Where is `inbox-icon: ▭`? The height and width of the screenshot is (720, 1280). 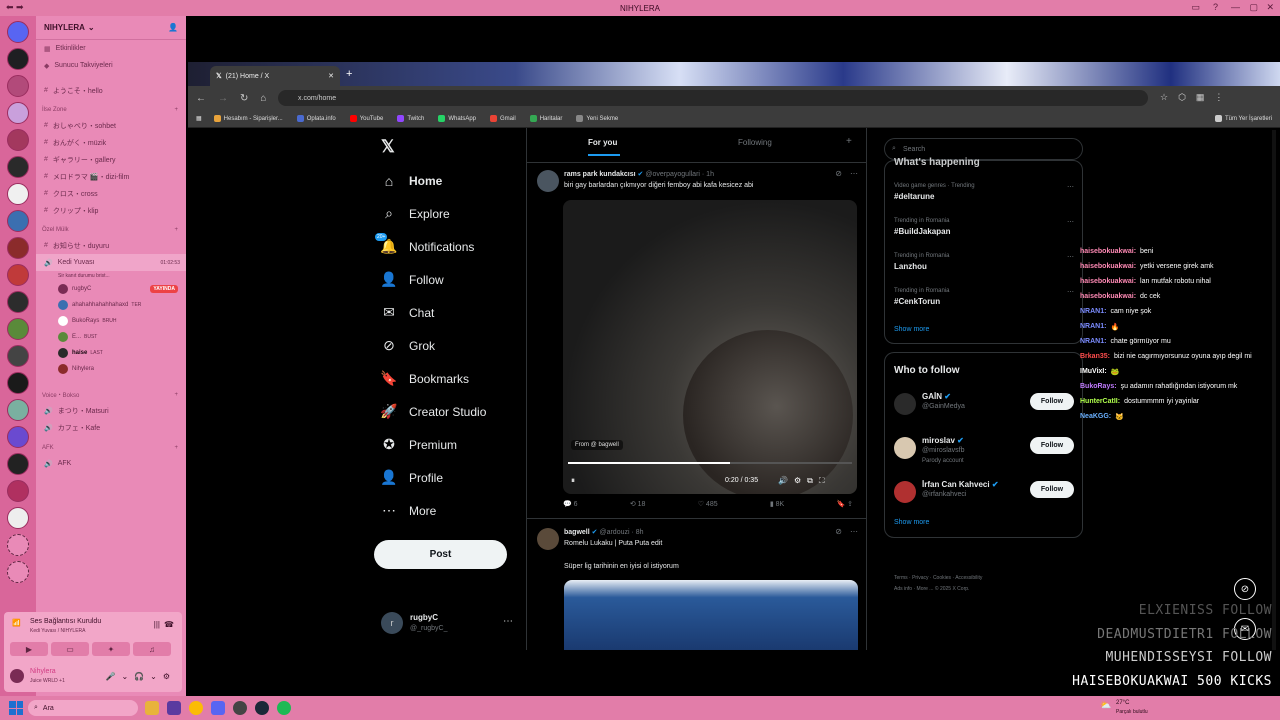
inbox-icon: ▭ is located at coordinates (1195, 7).